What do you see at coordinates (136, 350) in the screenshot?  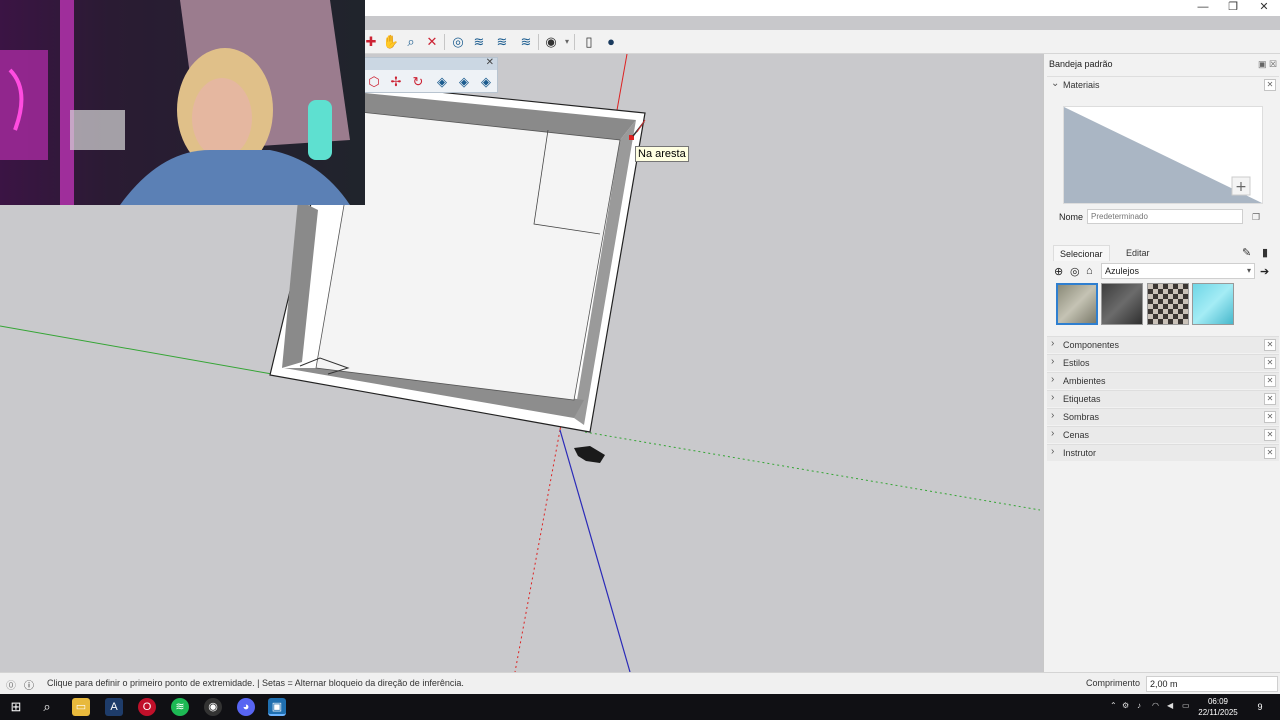 I see `green-axis-solid` at bounding box center [136, 350].